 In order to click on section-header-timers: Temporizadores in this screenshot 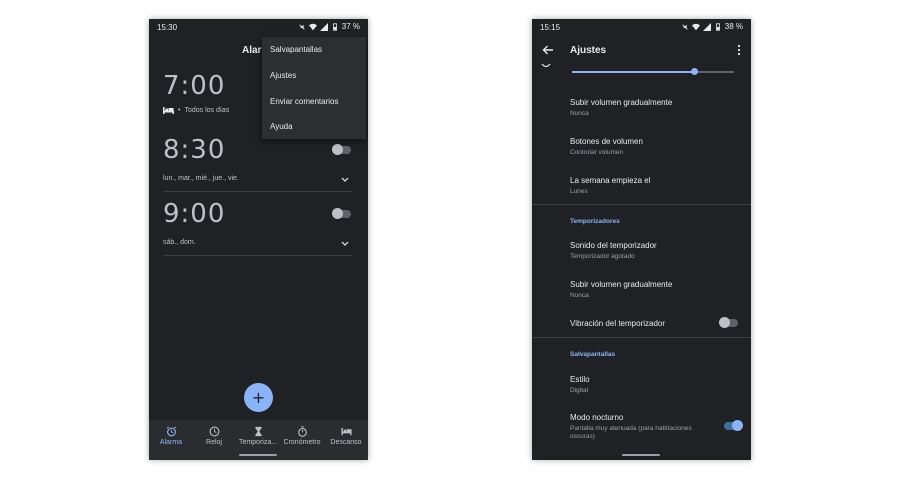, I will do `click(595, 221)`.